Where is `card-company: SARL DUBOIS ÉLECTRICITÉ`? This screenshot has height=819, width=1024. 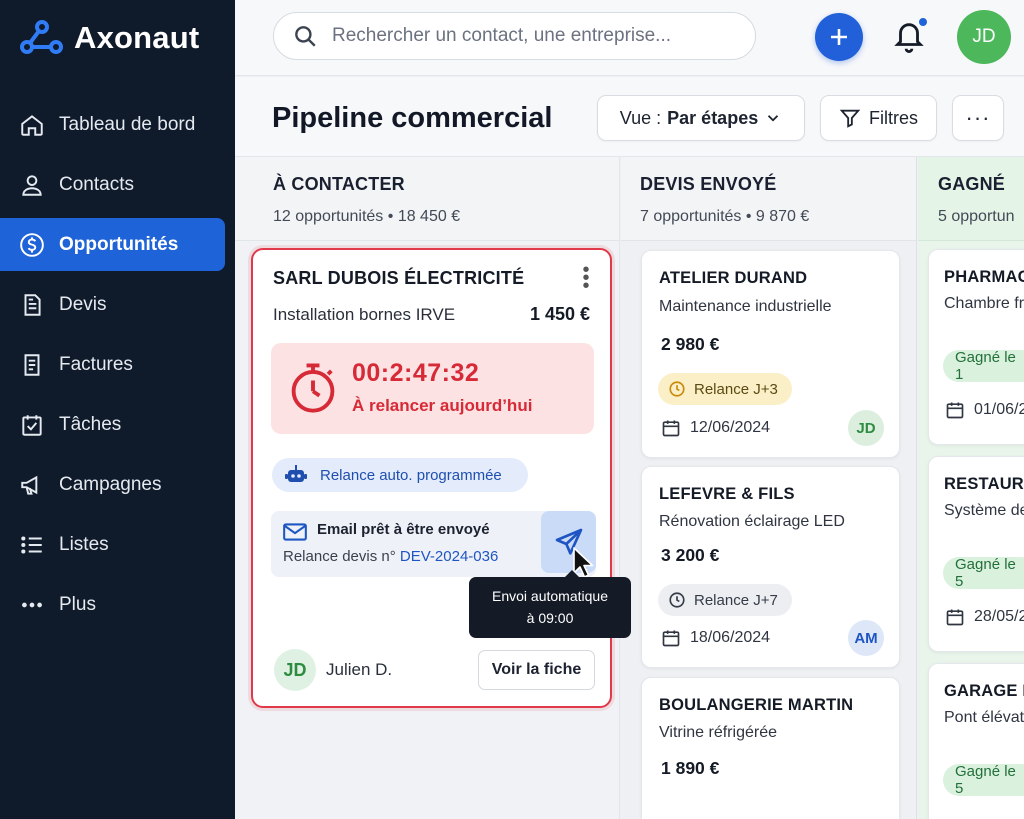 card-company: SARL DUBOIS ÉLECTRICITÉ is located at coordinates (399, 278).